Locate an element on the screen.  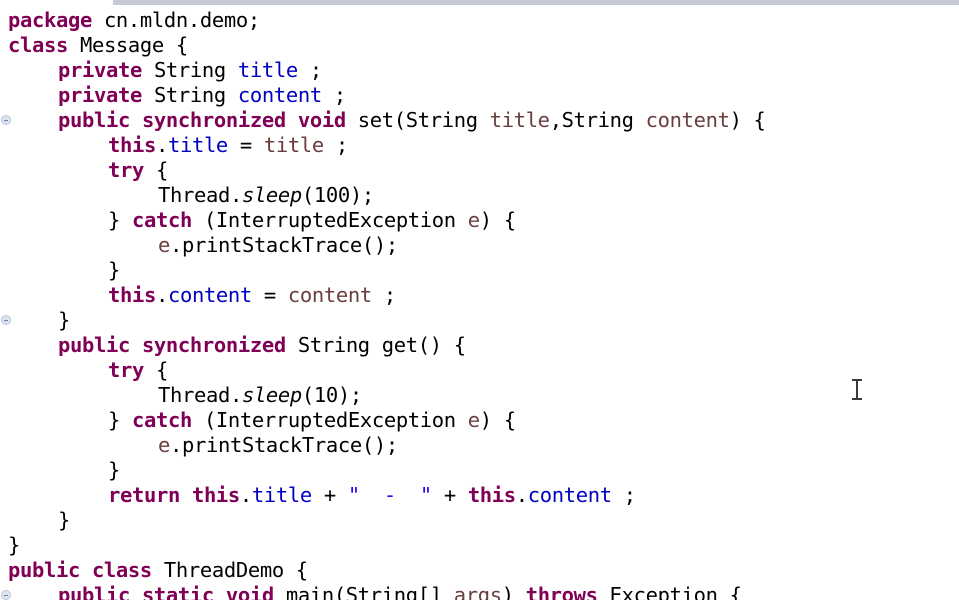
code-line: public synchronized String get() { is located at coordinates (479, 345).